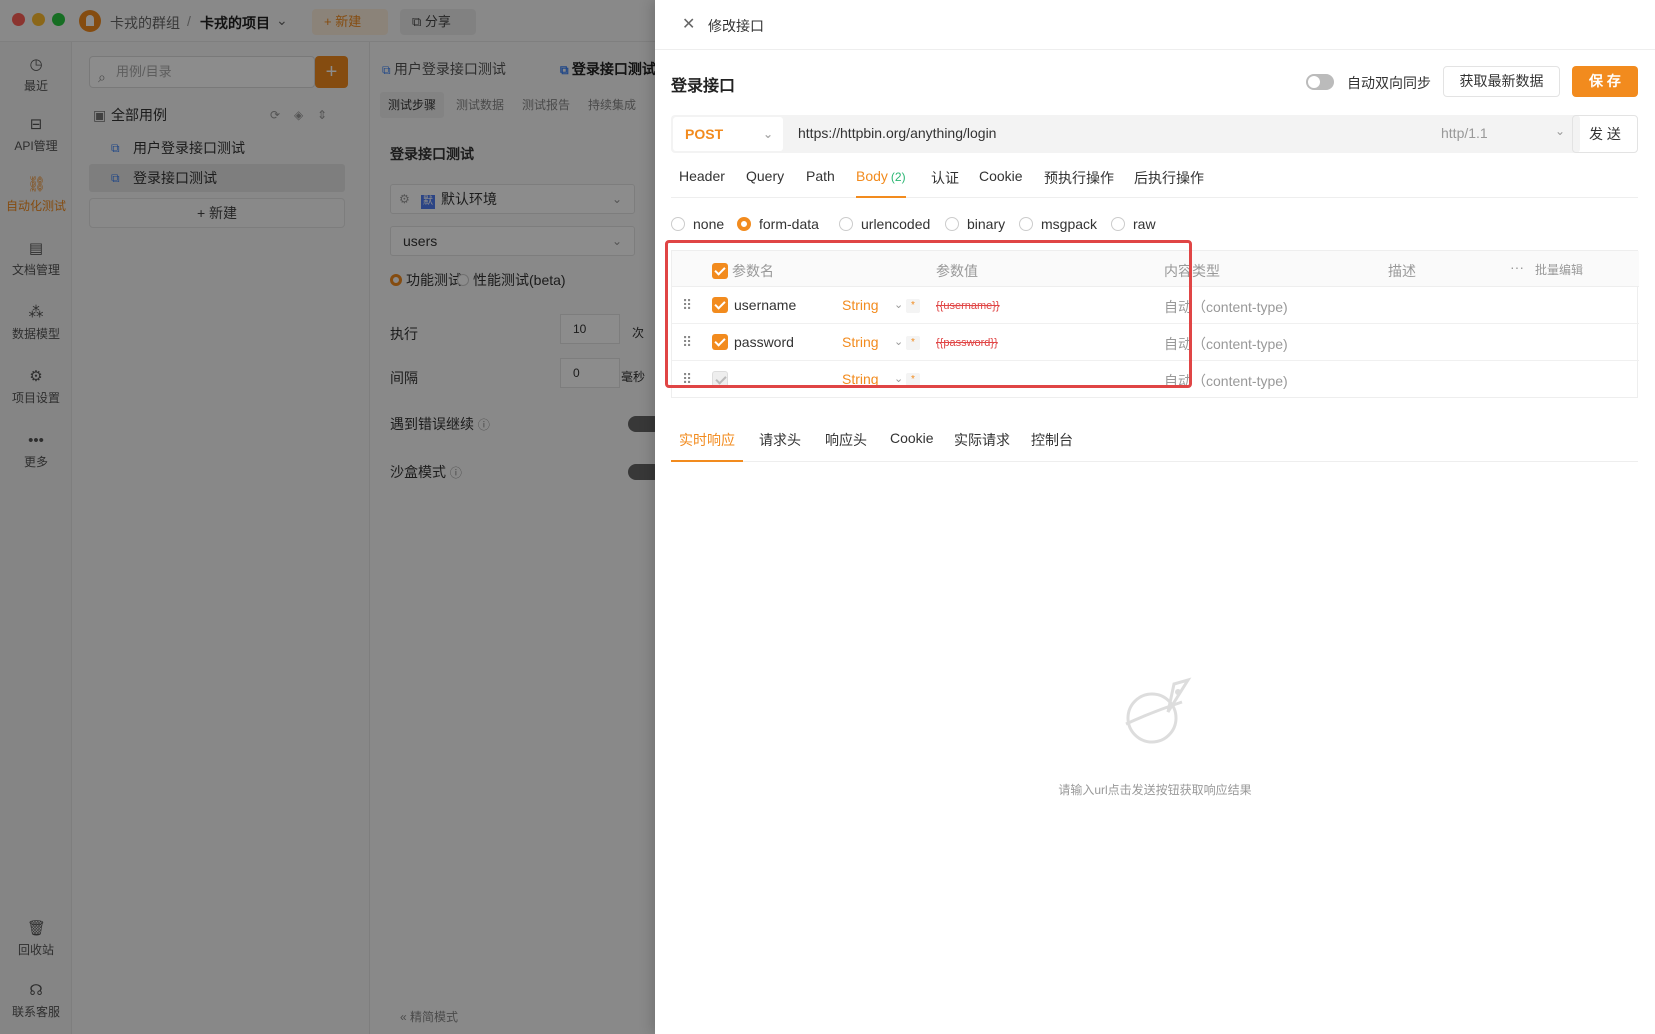 The height and width of the screenshot is (1034, 1655). What do you see at coordinates (709, 224) in the screenshot?
I see `radio-label: none` at bounding box center [709, 224].